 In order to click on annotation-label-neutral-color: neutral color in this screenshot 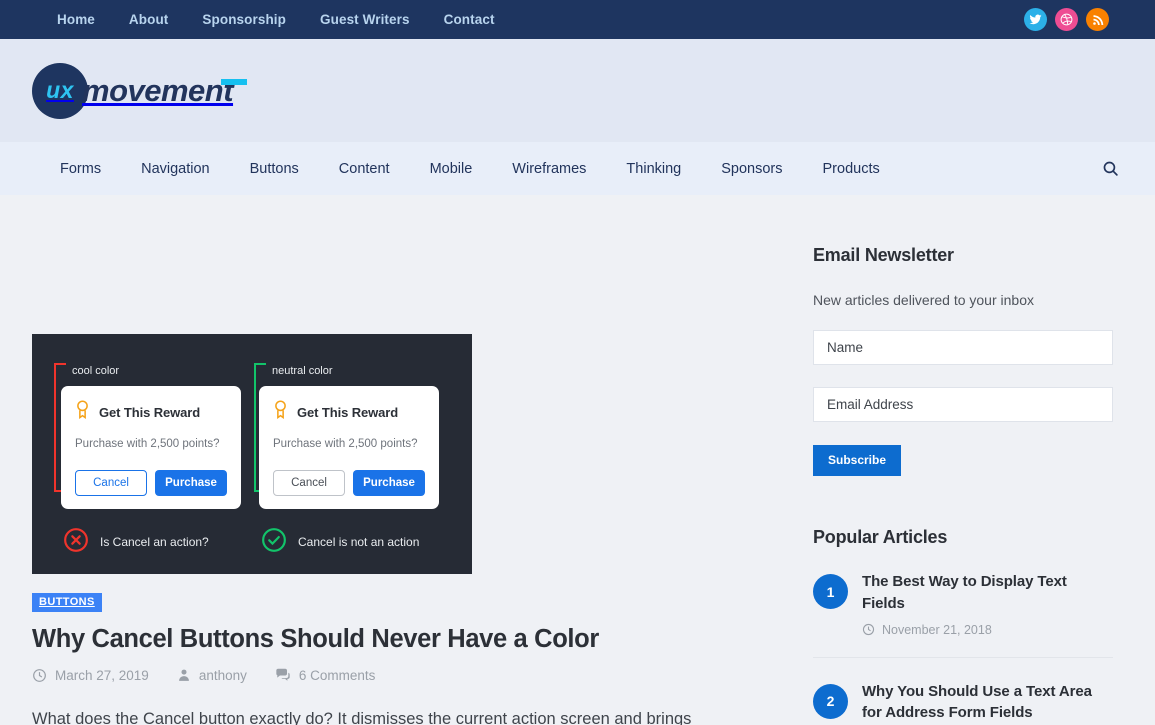, I will do `click(302, 371)`.